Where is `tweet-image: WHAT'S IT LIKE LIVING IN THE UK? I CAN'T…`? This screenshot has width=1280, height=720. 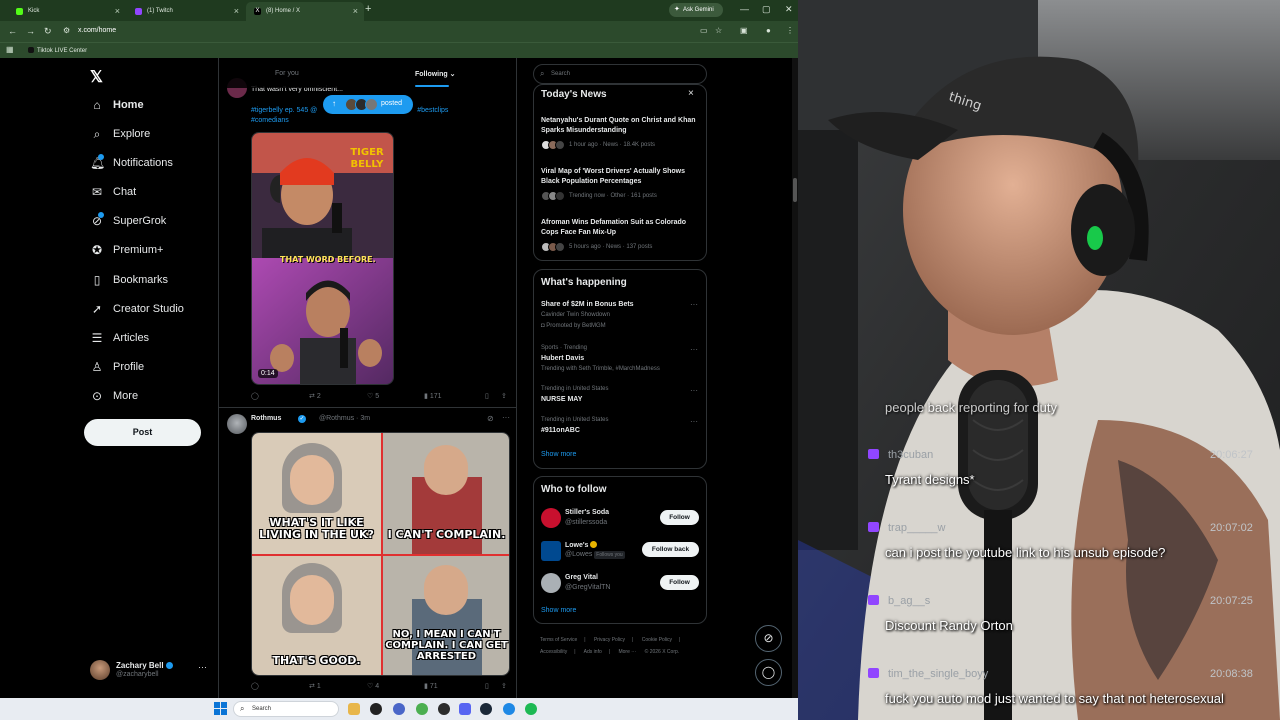
tweet-image: WHAT'S IT LIKE LIVING IN THE UK? I CAN'T… is located at coordinates (380, 554).